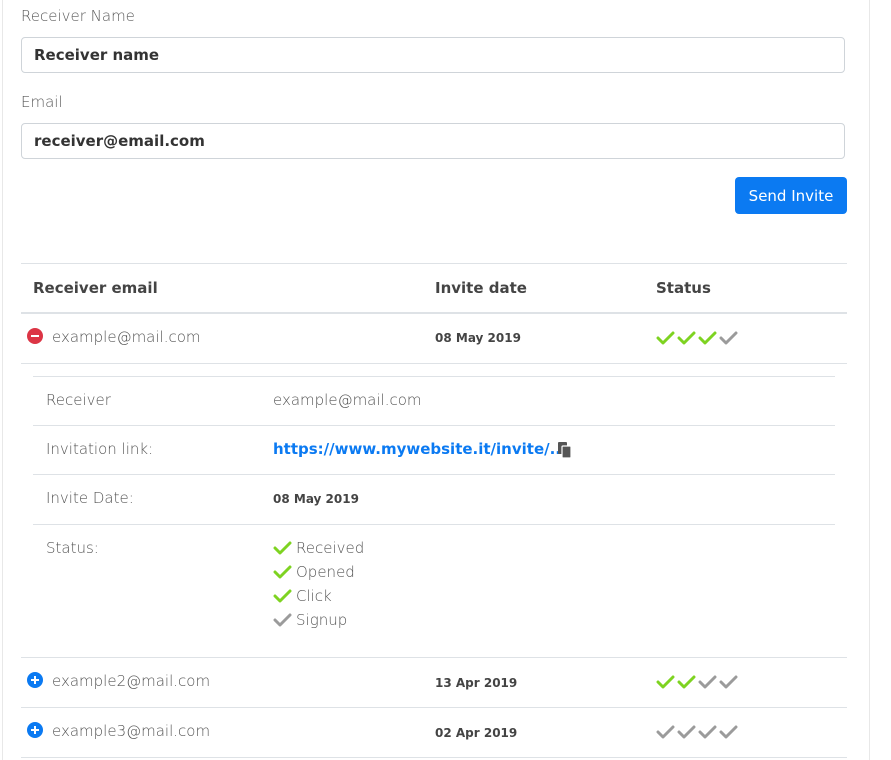 The image size is (891, 760). What do you see at coordinates (347, 400) in the screenshot?
I see `detail-receiver-value: example@mail.com` at bounding box center [347, 400].